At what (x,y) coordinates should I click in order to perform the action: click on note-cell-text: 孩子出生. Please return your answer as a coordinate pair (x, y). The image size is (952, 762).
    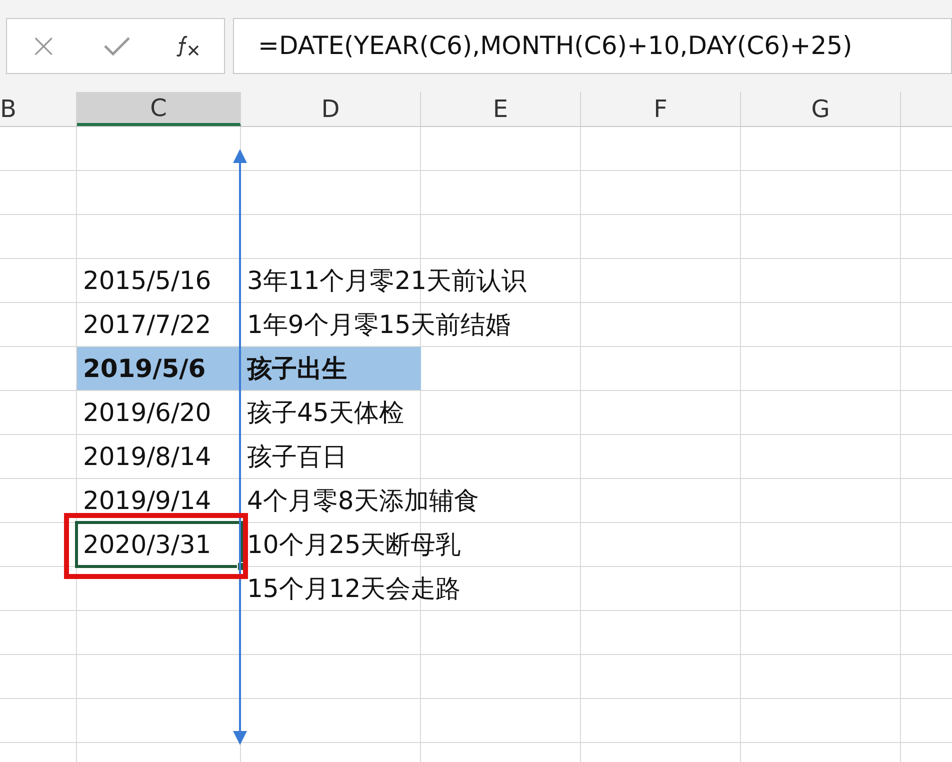
    Looking at the image, I should click on (296, 369).